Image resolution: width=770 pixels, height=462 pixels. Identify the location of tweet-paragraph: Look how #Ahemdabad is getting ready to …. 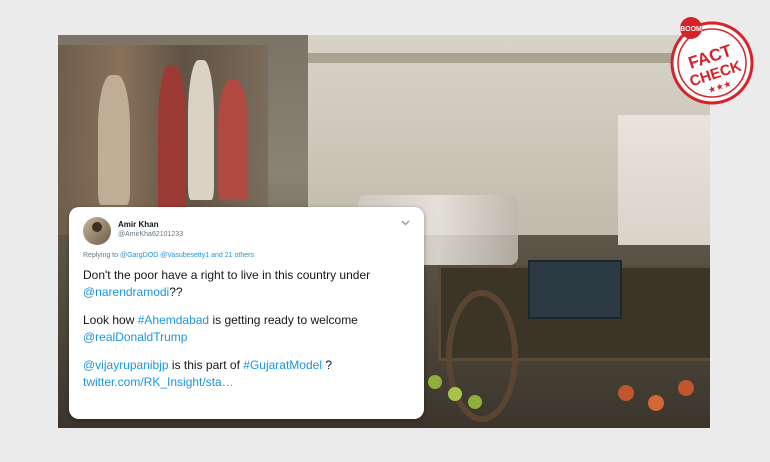
(248, 329).